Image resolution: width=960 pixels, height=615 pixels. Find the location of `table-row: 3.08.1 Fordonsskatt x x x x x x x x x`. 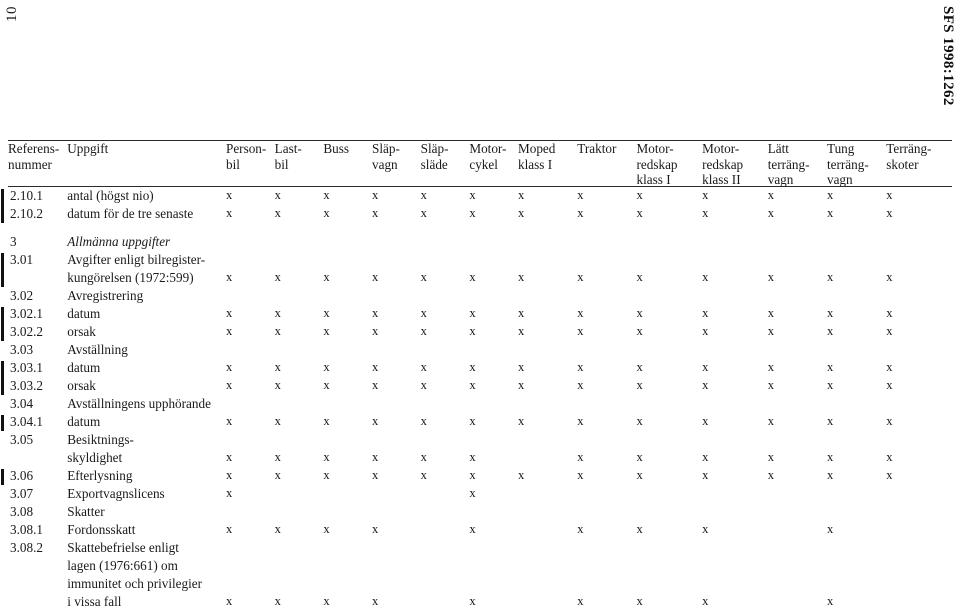

table-row: 3.08.1 Fordonsskatt x x x x x x x x x is located at coordinates (480, 531).